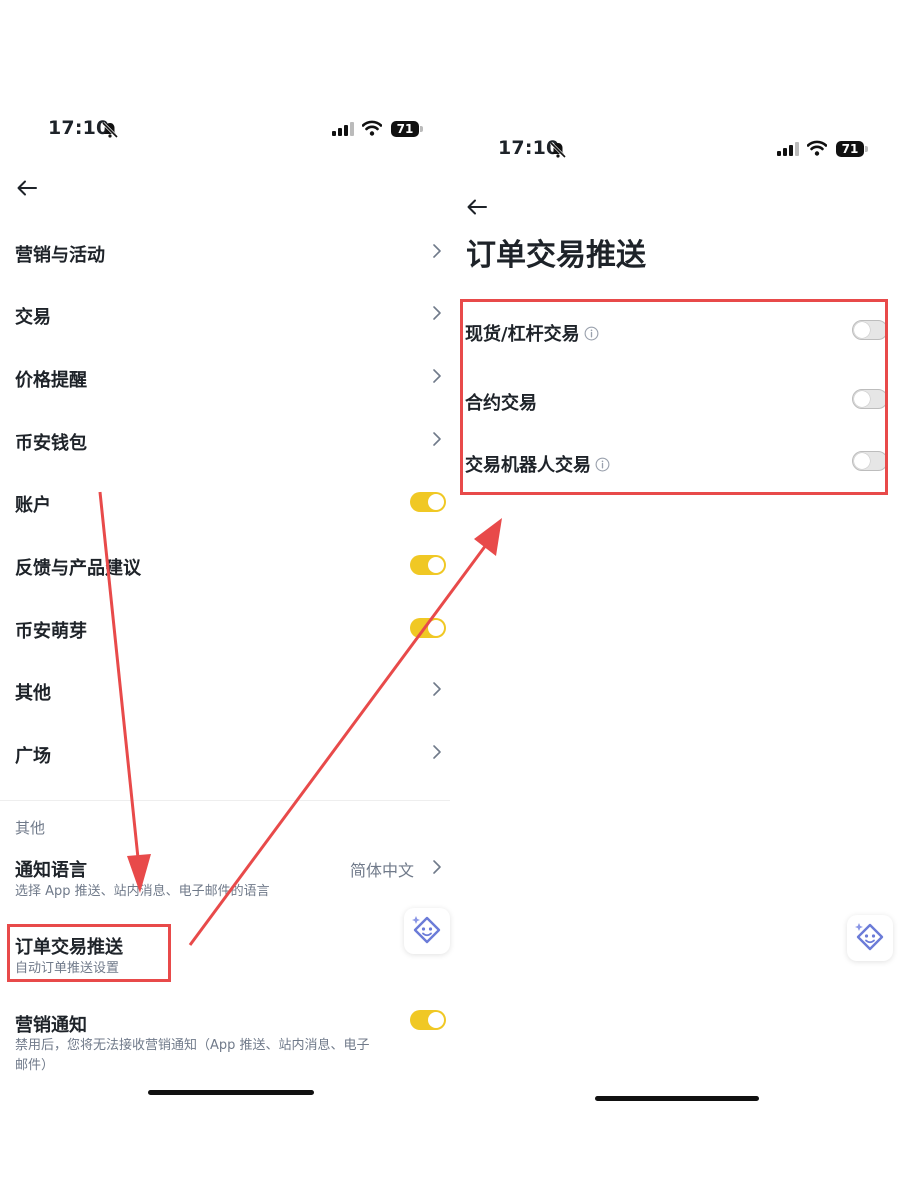 The width and height of the screenshot is (900, 1200). Describe the element at coordinates (51, 631) in the screenshot. I see `menu-row-label: 币安萌芽` at that location.